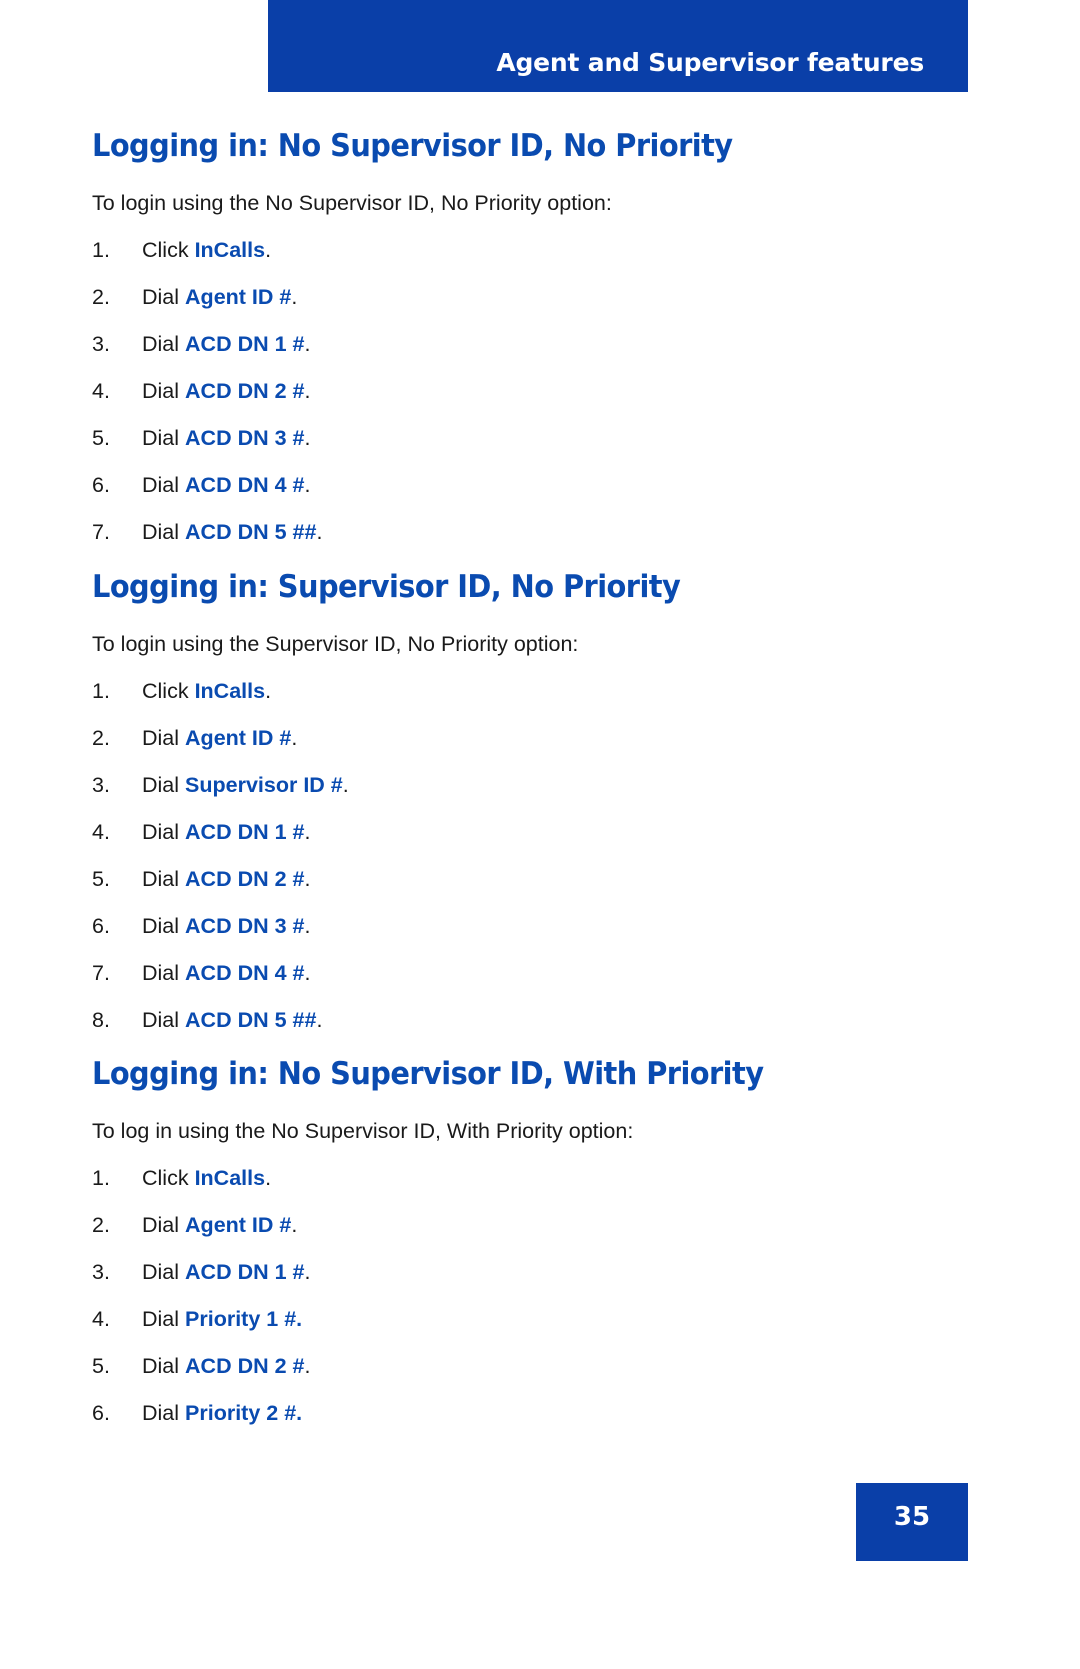  I want to click on list-item: 4. Dial Priority 1 #., so click(453, 1319).